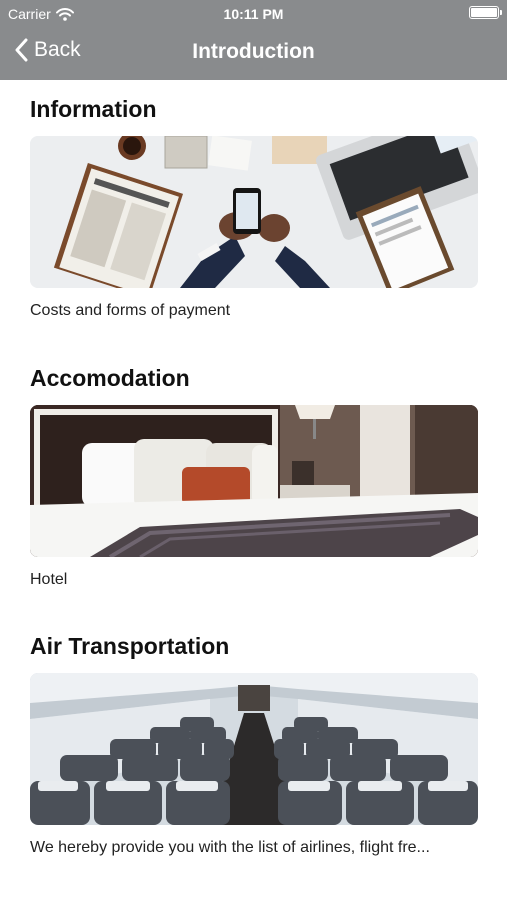 The width and height of the screenshot is (507, 900). I want to click on status-bar: Carrier 10:11 PM, so click(253, 14).